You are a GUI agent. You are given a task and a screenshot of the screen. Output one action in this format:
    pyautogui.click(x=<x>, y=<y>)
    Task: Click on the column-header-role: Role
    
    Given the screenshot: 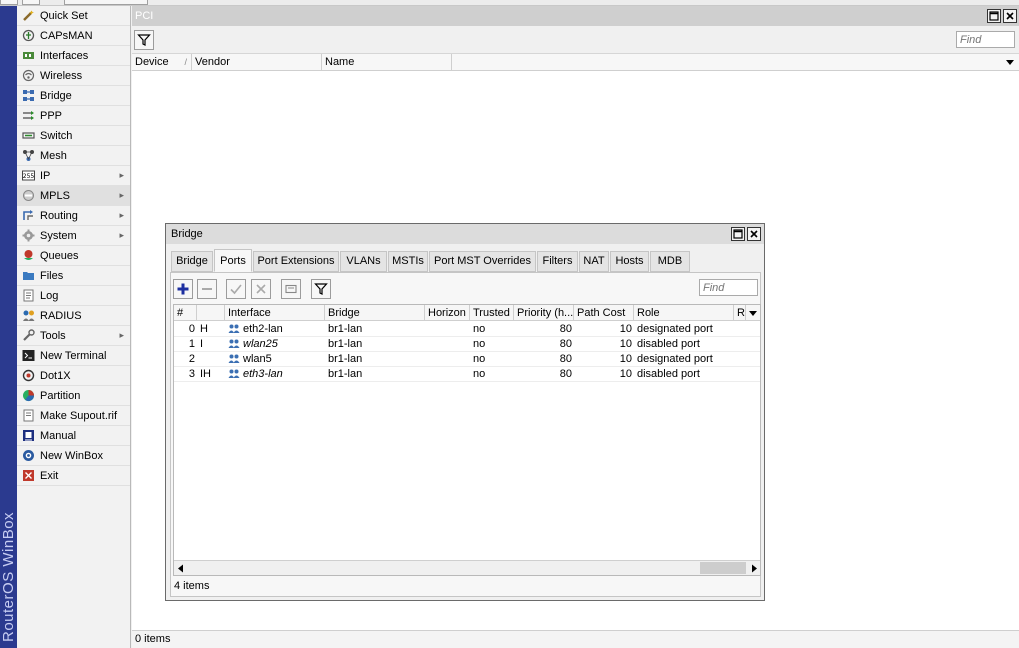 What is the action you would take?
    pyautogui.click(x=684, y=313)
    